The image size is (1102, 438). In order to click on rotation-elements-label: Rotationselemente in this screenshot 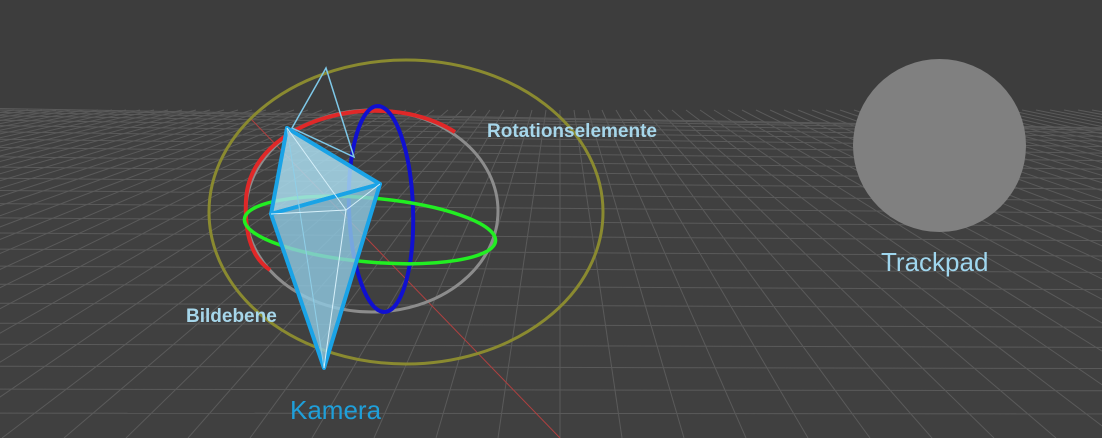, I will do `click(572, 131)`.